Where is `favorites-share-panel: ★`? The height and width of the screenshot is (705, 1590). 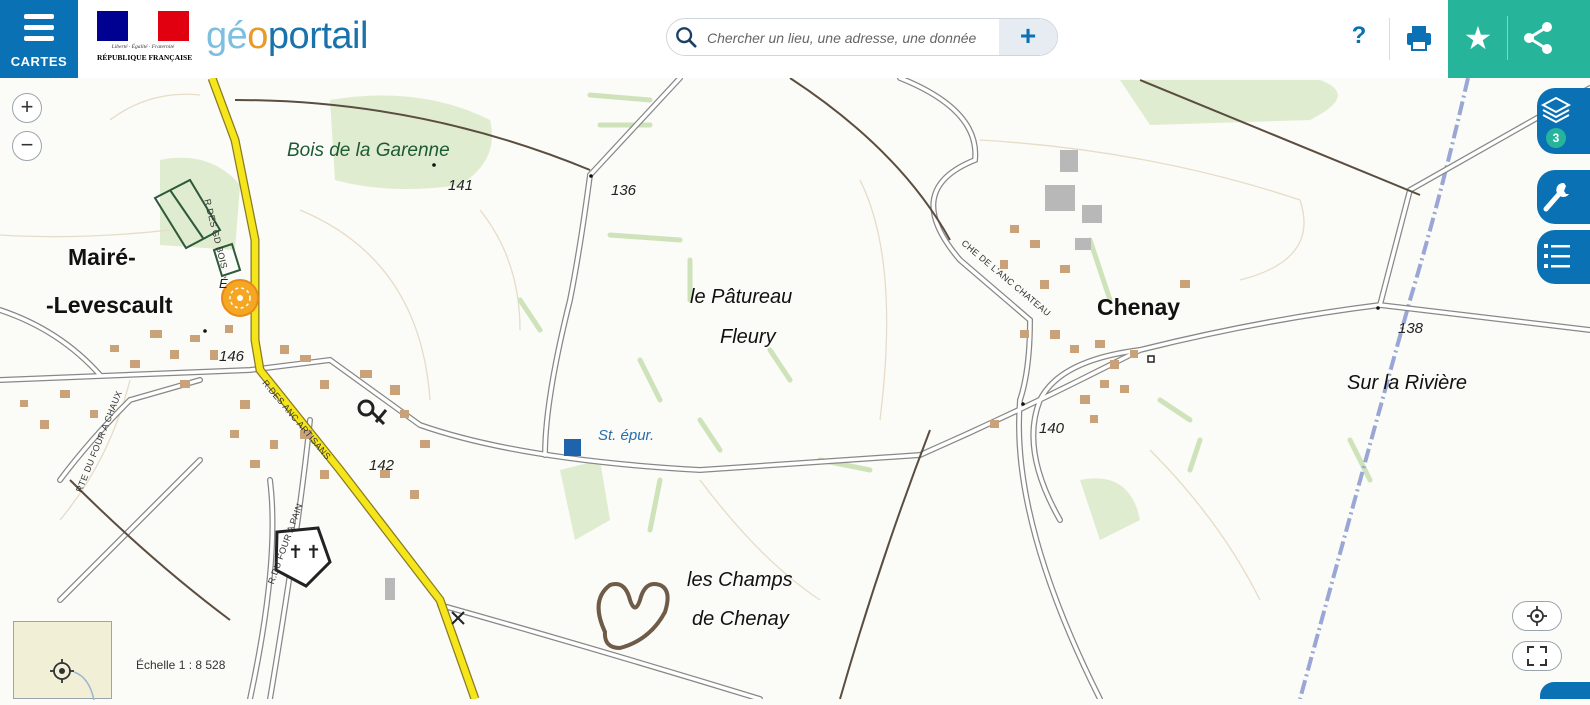
favorites-share-panel: ★ is located at coordinates (1519, 39).